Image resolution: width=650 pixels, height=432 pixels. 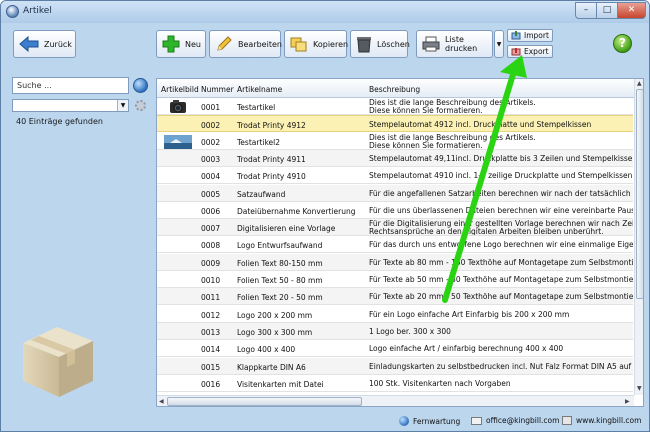 I want to click on camera-thumbnail-icon, so click(x=178, y=106).